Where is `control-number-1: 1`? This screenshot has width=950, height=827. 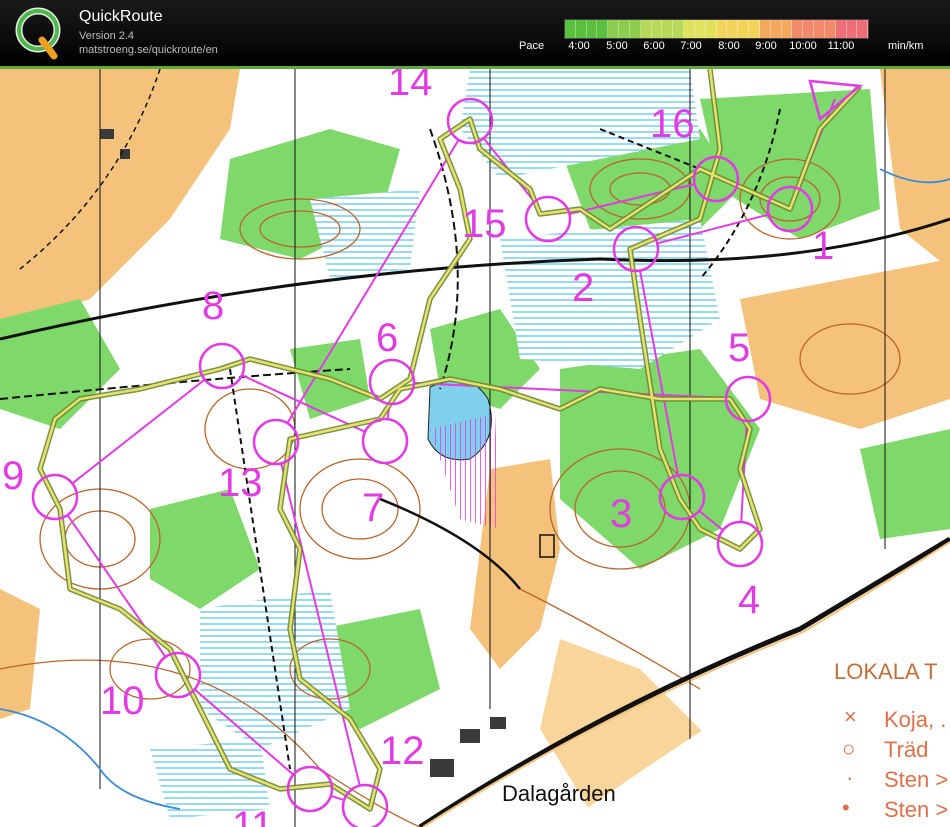 control-number-1: 1 is located at coordinates (823, 246).